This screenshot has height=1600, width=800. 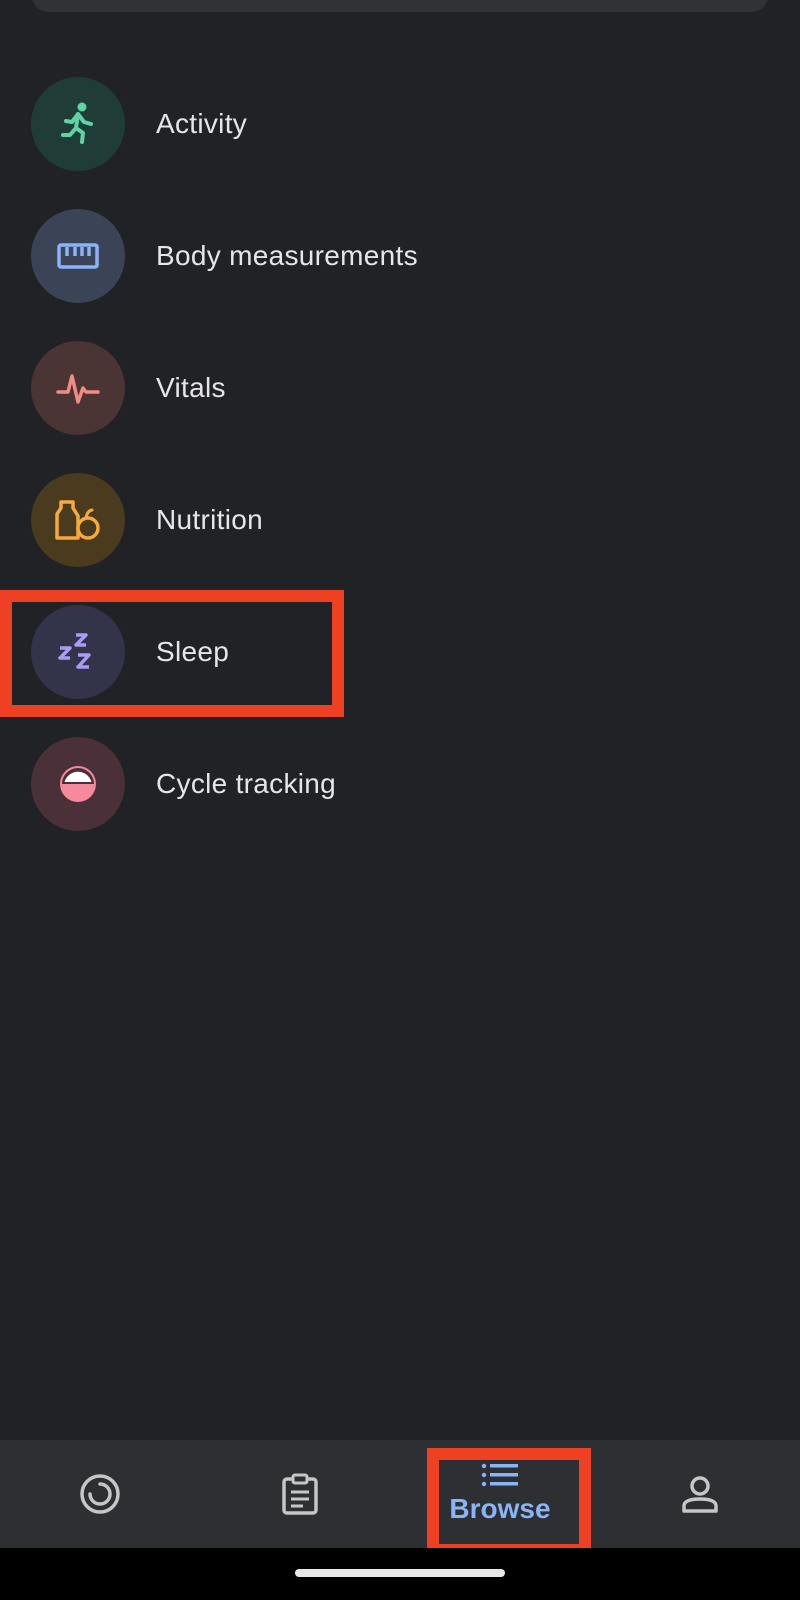 What do you see at coordinates (209, 519) in the screenshot?
I see `category-label-nutrition: Nutrition` at bounding box center [209, 519].